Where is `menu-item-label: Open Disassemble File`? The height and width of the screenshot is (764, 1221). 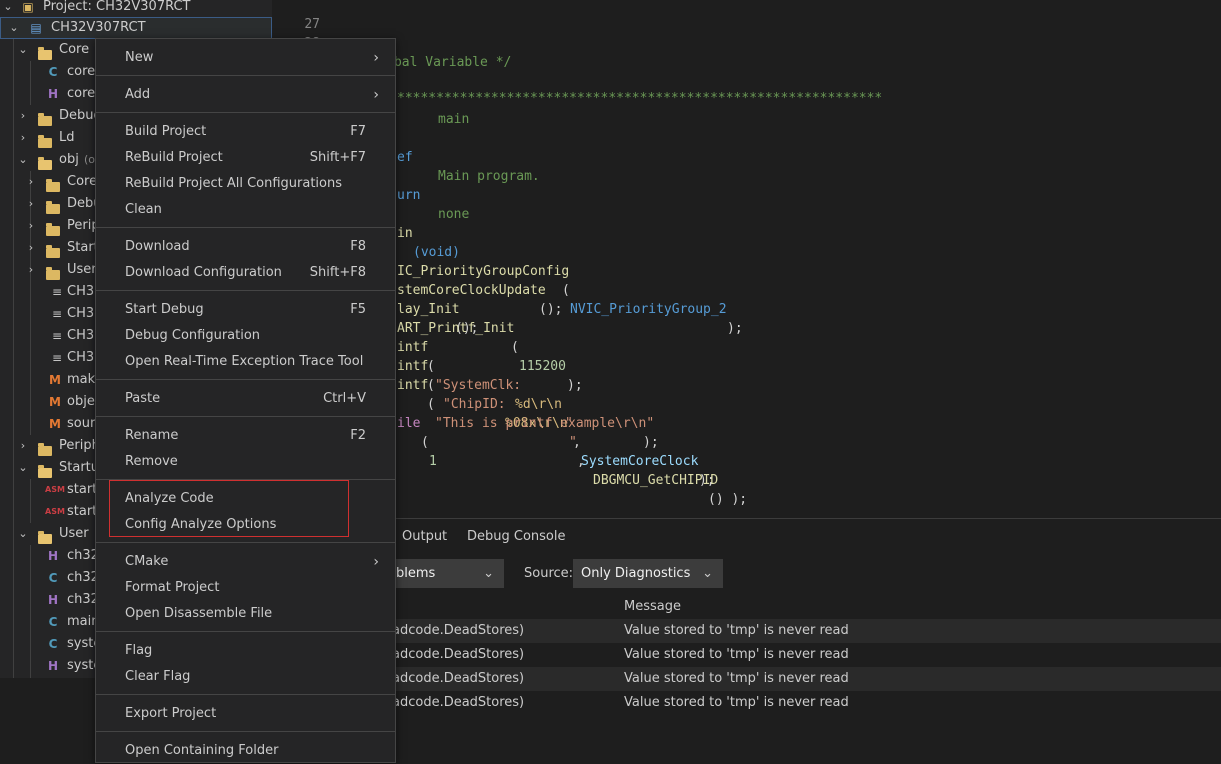
menu-item-label: Open Disassemble File is located at coordinates (199, 613).